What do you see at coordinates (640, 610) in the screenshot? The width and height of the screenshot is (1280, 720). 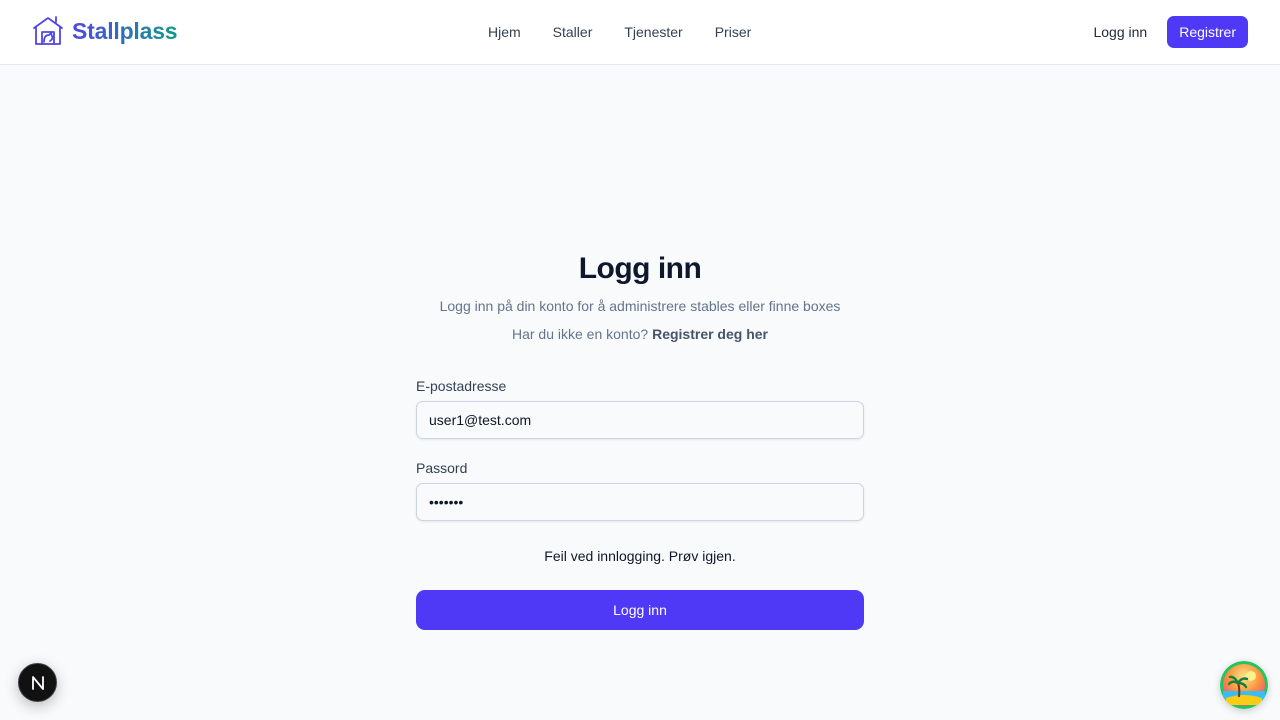 I see `login-submit-button: Logg inn` at bounding box center [640, 610].